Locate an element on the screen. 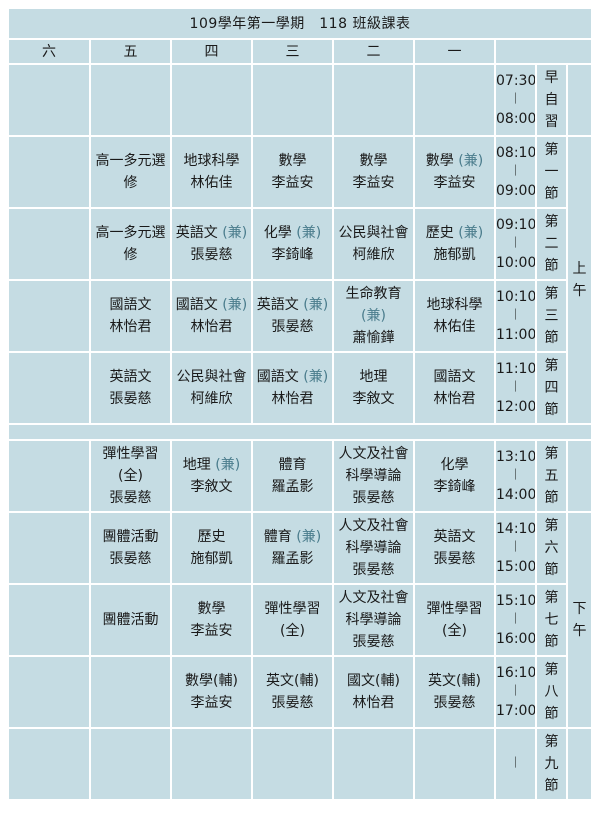  cell-p8-sat is located at coordinates (49, 692).